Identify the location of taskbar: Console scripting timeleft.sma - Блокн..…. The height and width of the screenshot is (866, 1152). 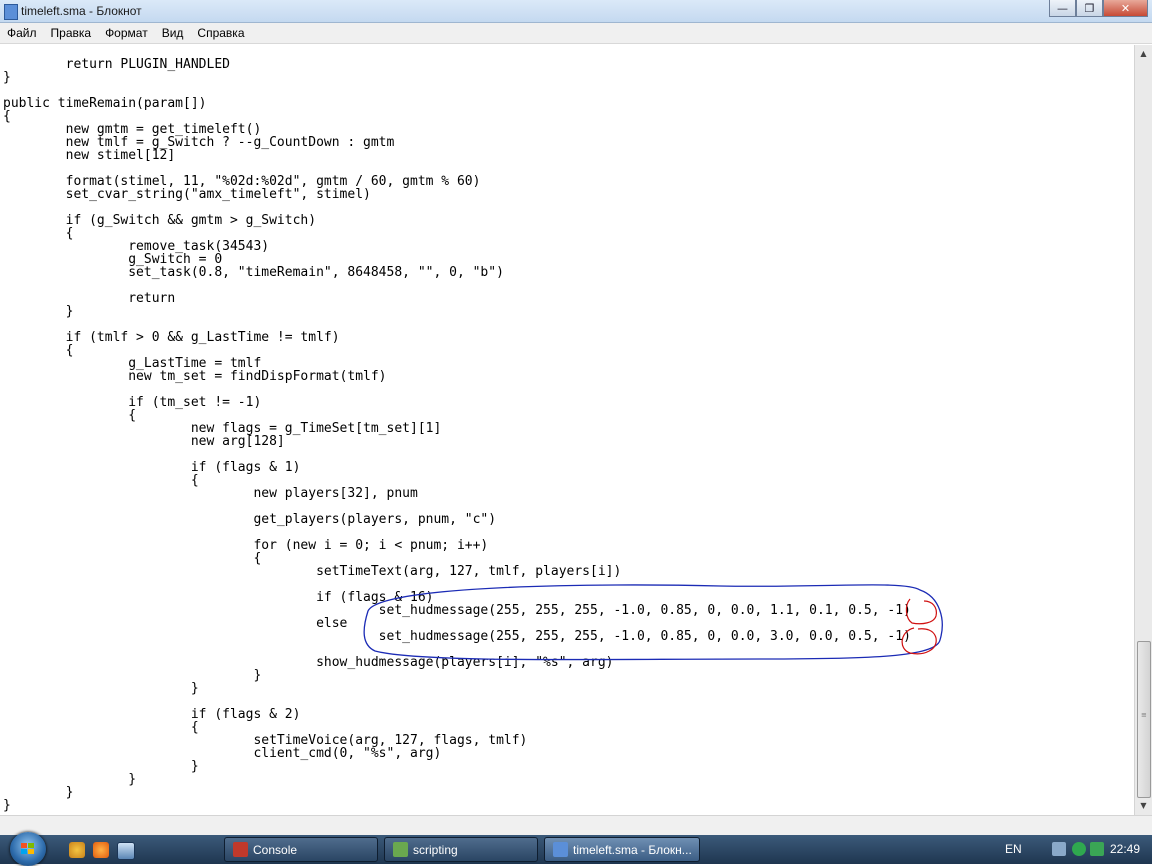
(576, 849).